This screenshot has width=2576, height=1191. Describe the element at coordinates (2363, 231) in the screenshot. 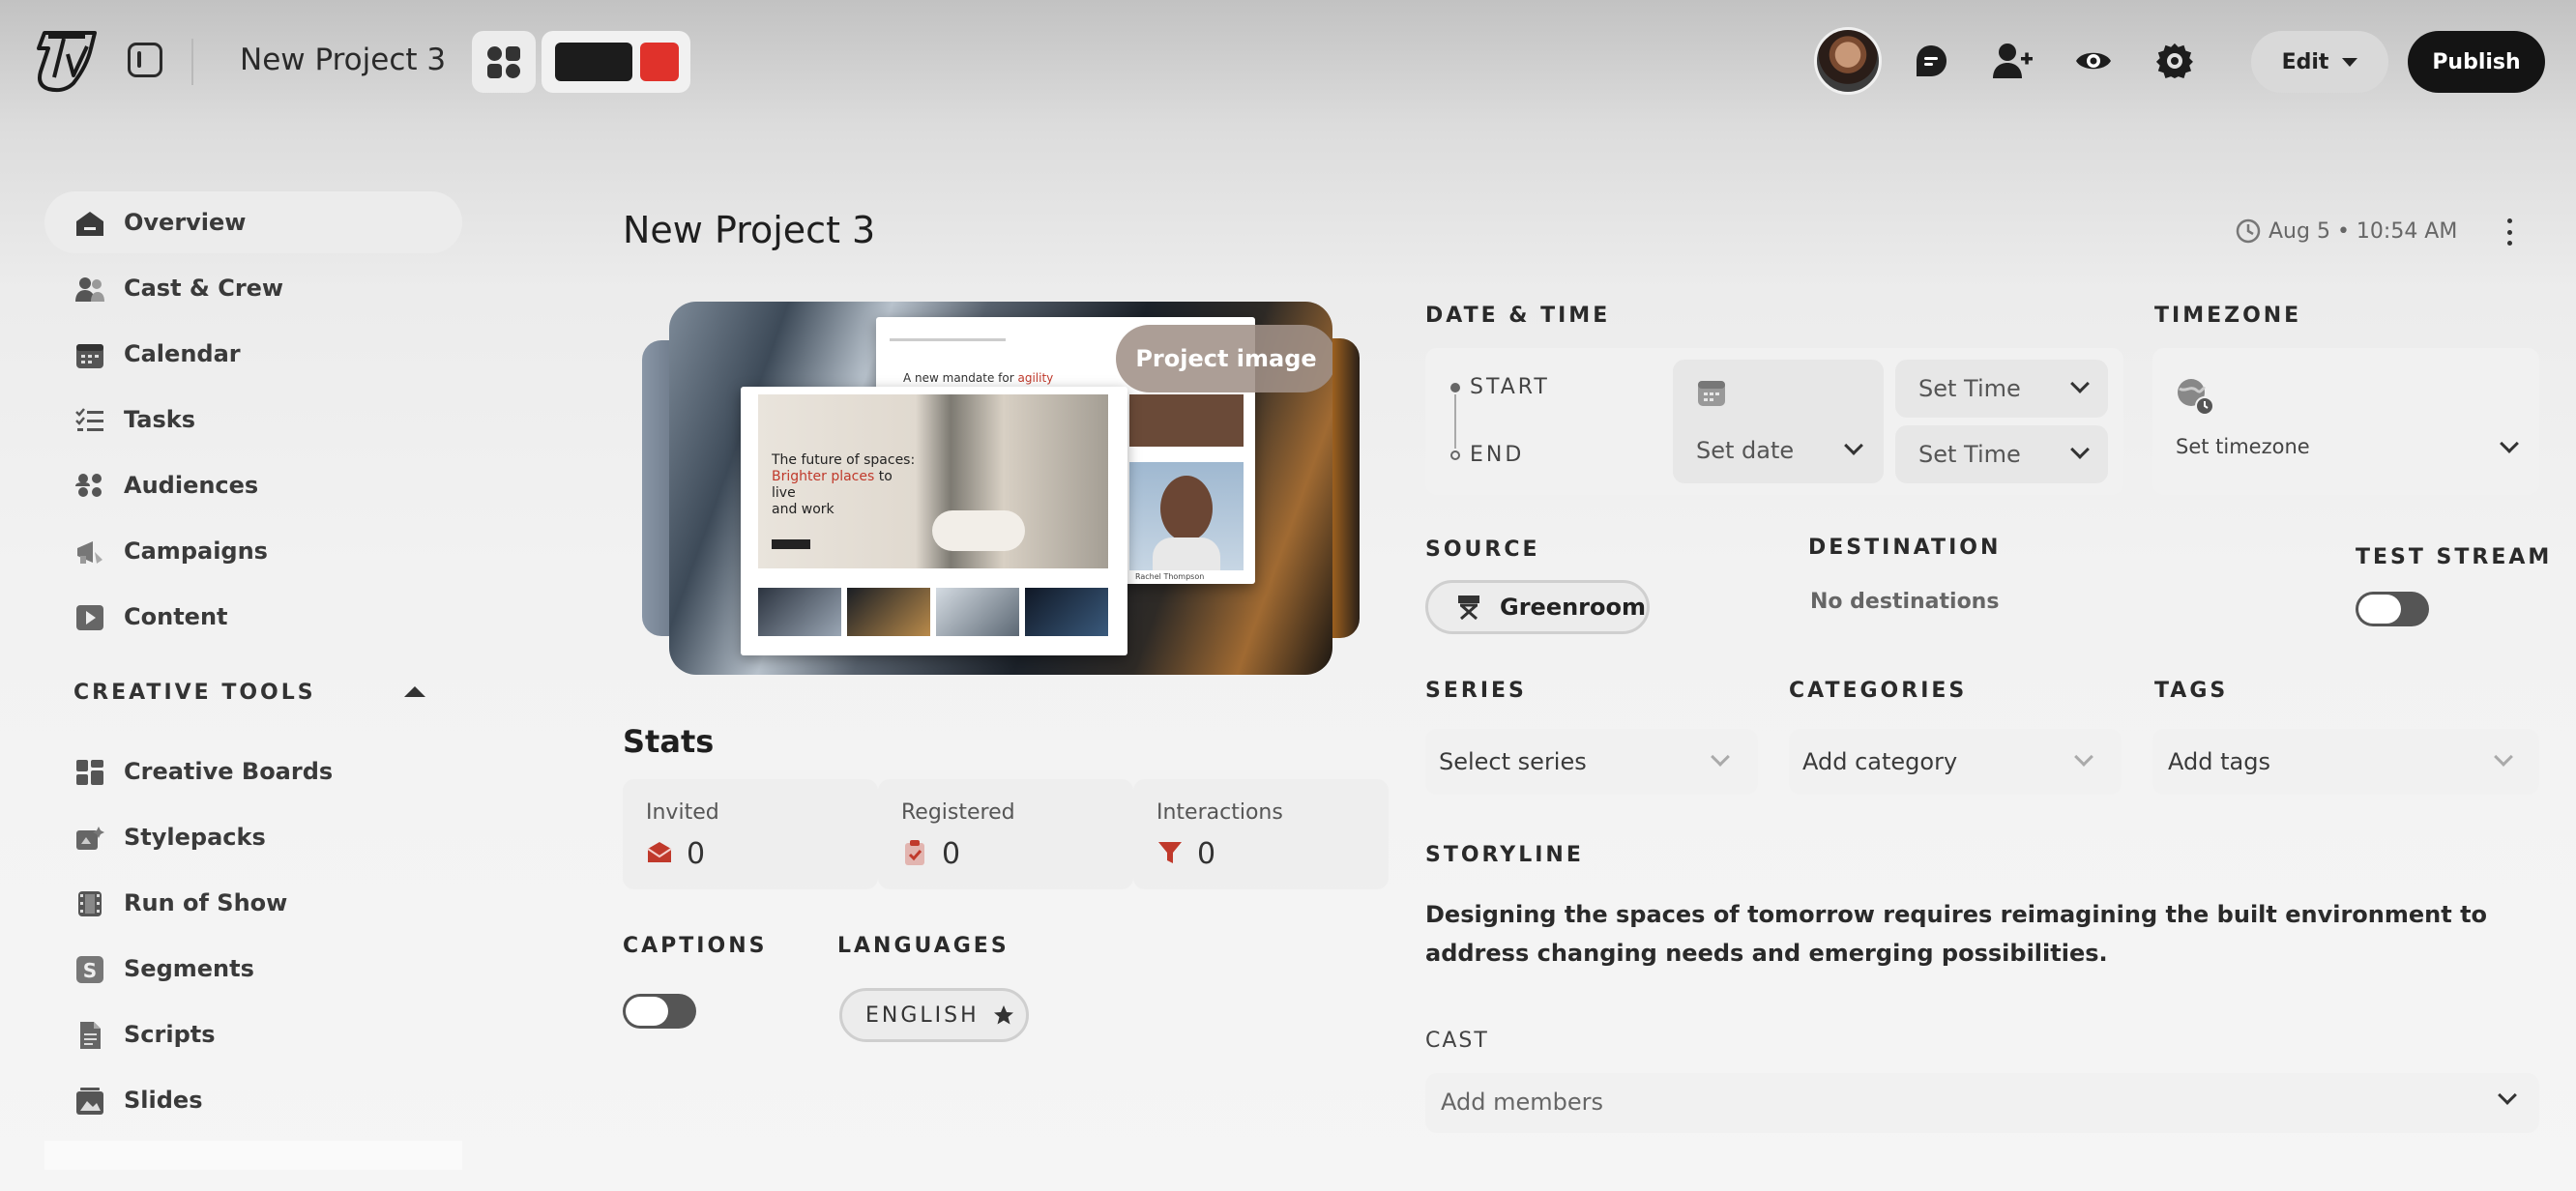

I see `timestamp-text: Aug 5 • 10:54 AM` at that location.